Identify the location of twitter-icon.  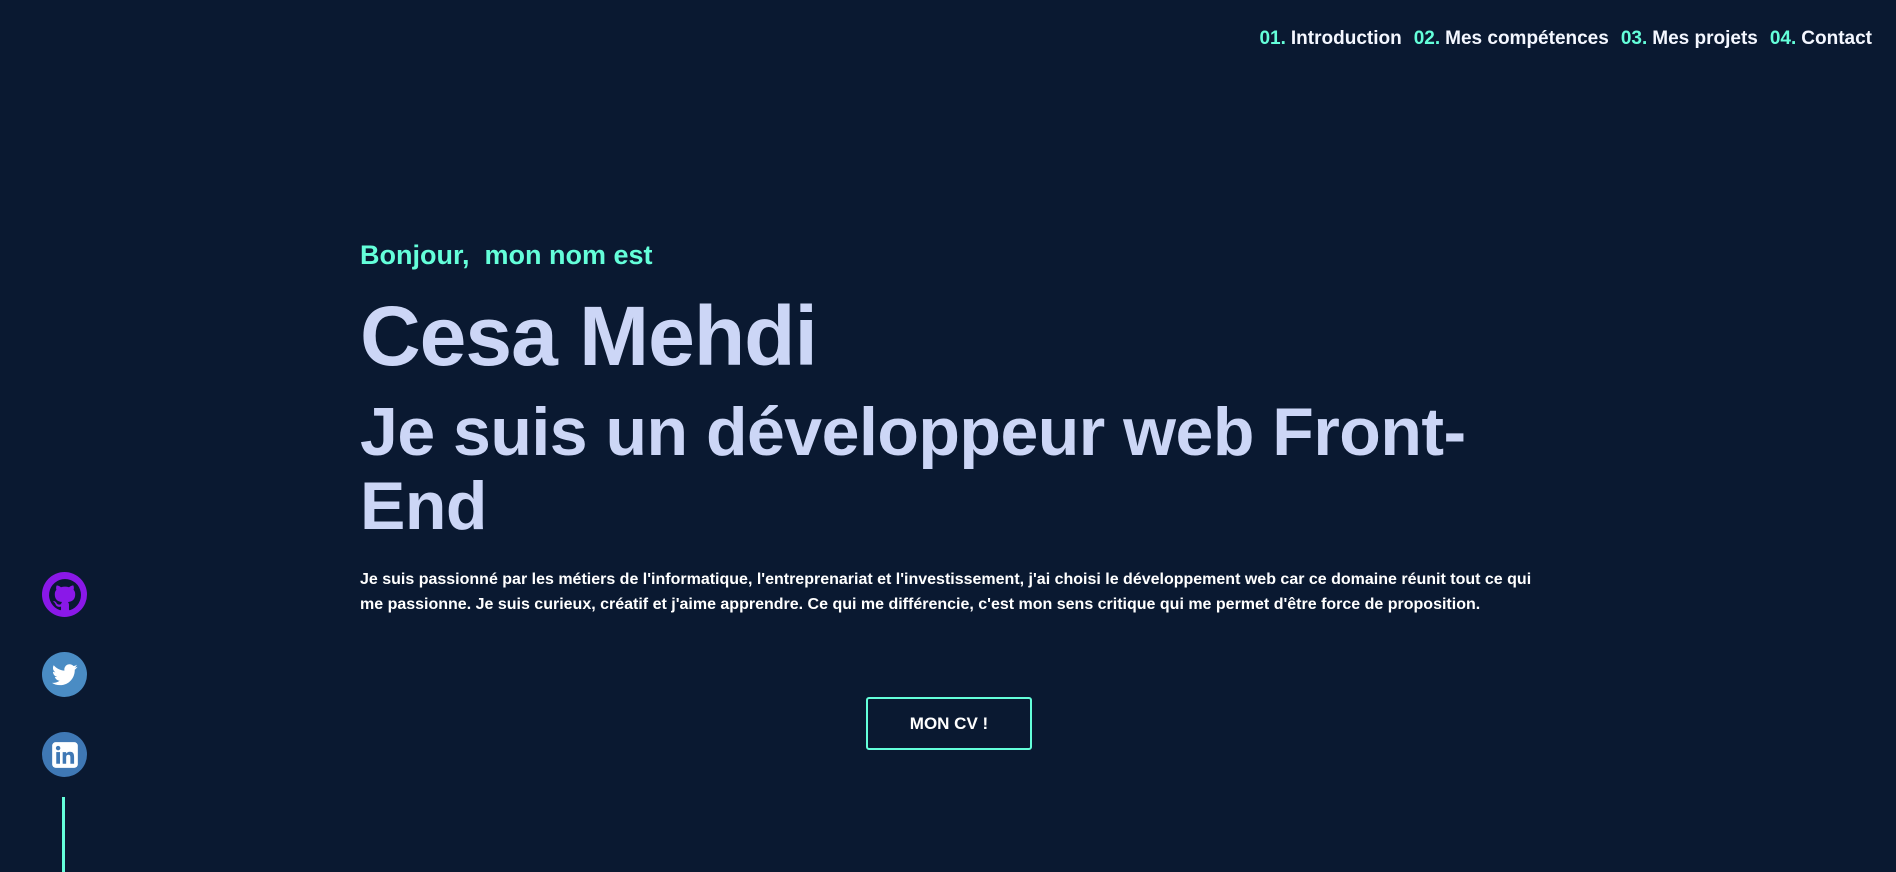
(64, 674).